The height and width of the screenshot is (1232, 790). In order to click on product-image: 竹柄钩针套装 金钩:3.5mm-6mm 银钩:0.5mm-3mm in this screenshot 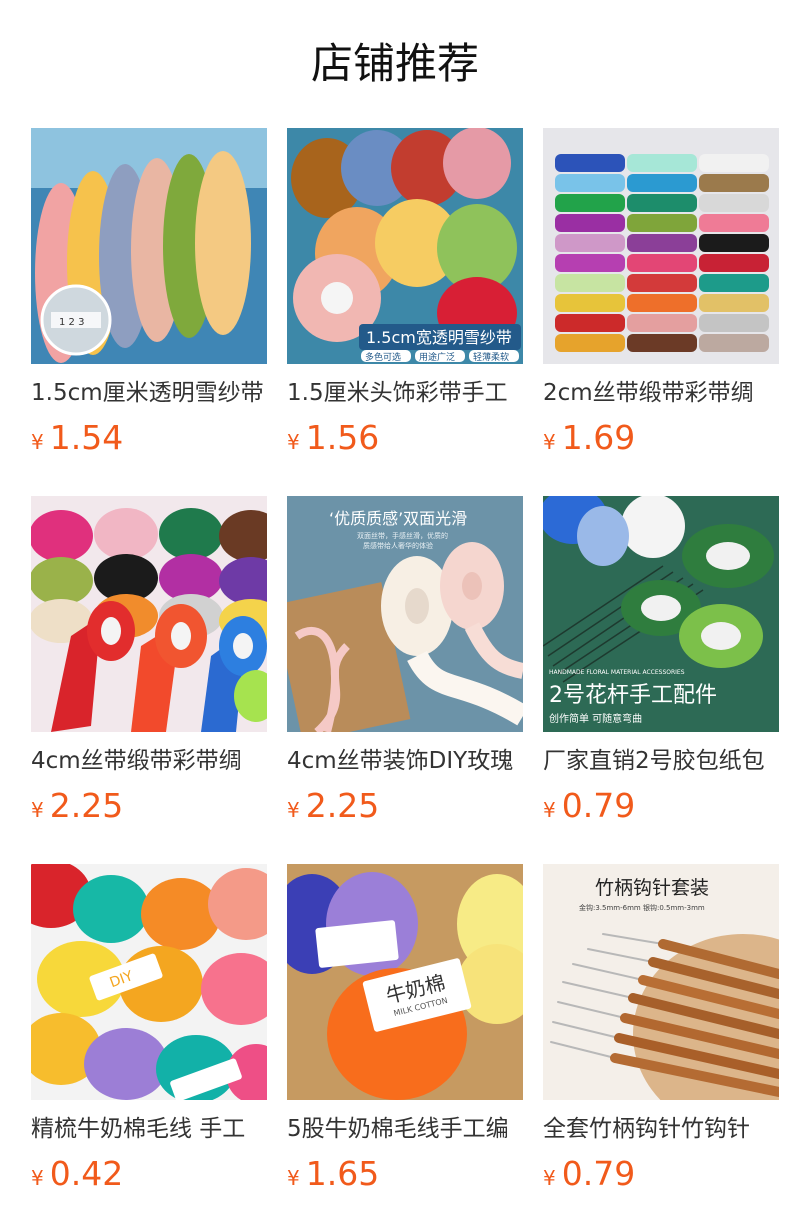, I will do `click(661, 982)`.